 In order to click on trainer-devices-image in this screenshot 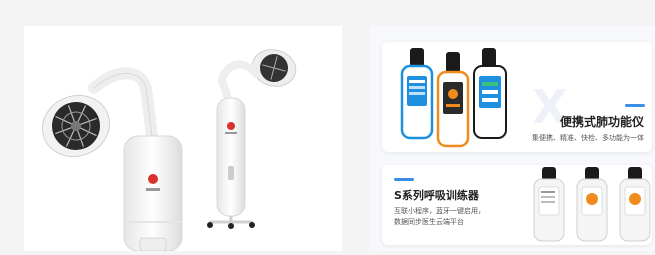, I will do `click(592, 204)`.